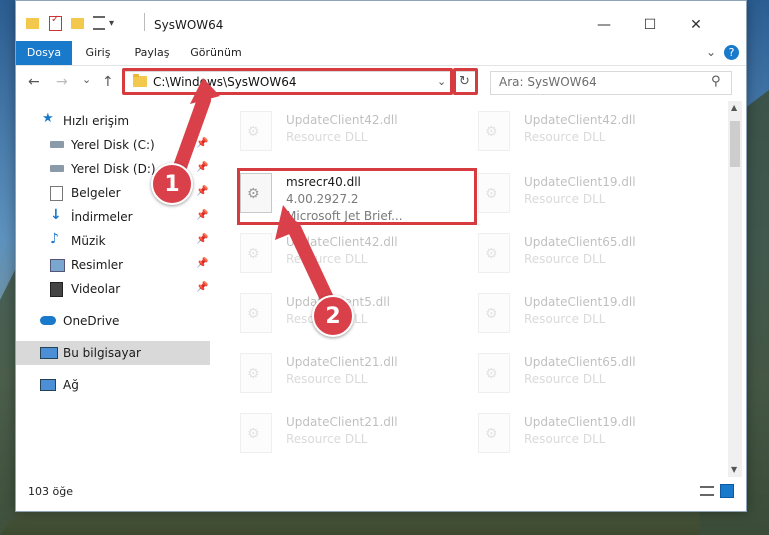  Describe the element at coordinates (381, 53) in the screenshot. I see `ribbon-tabs: Dosya Giriş Paylaş Görünüm ⌄ ?` at that location.